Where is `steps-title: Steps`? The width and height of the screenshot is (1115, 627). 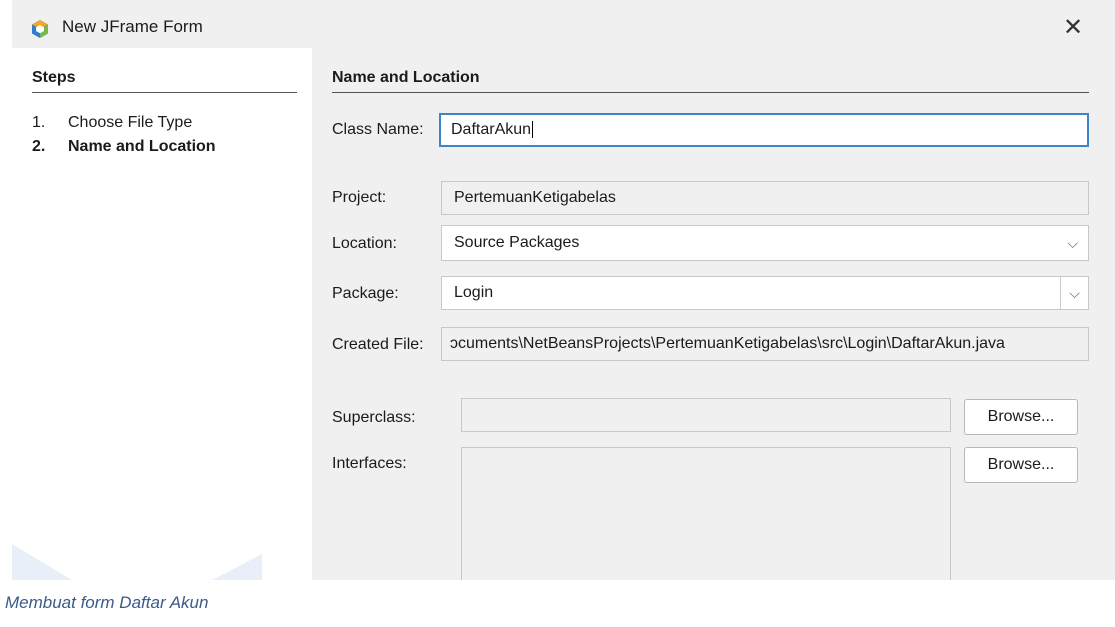
steps-title: Steps is located at coordinates (54, 77).